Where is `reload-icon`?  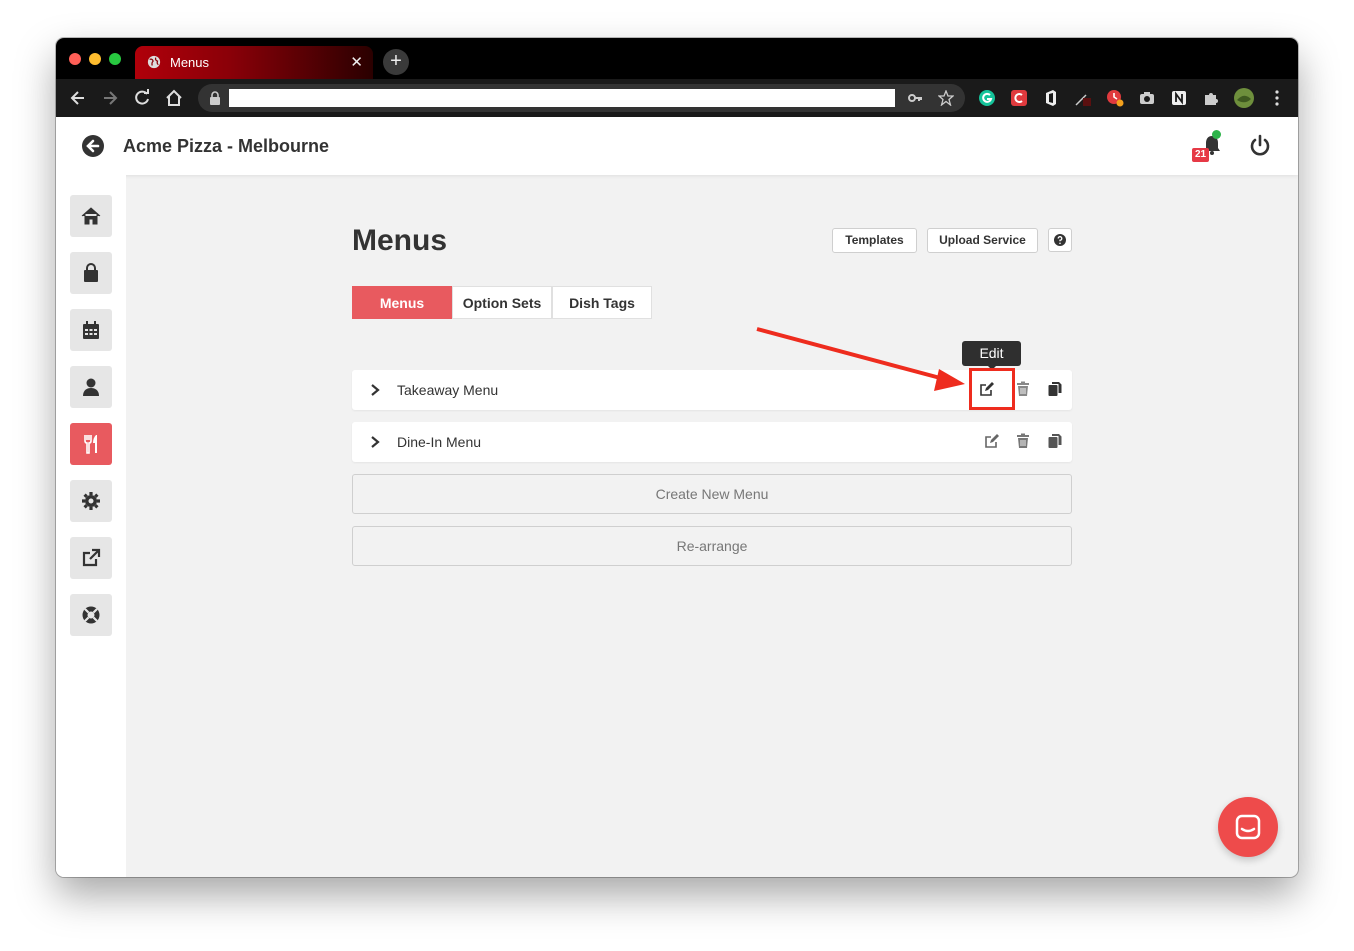
reload-icon is located at coordinates (142, 98).